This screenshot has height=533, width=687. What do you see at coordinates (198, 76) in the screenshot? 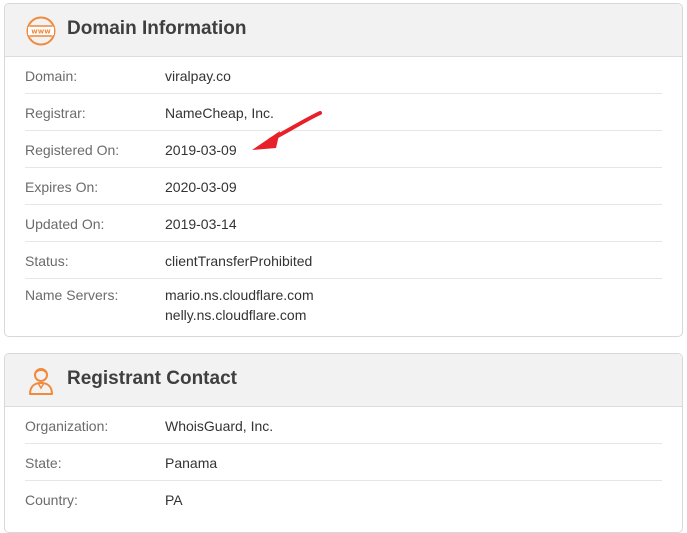
I see `row-value: viralpay.co` at bounding box center [198, 76].